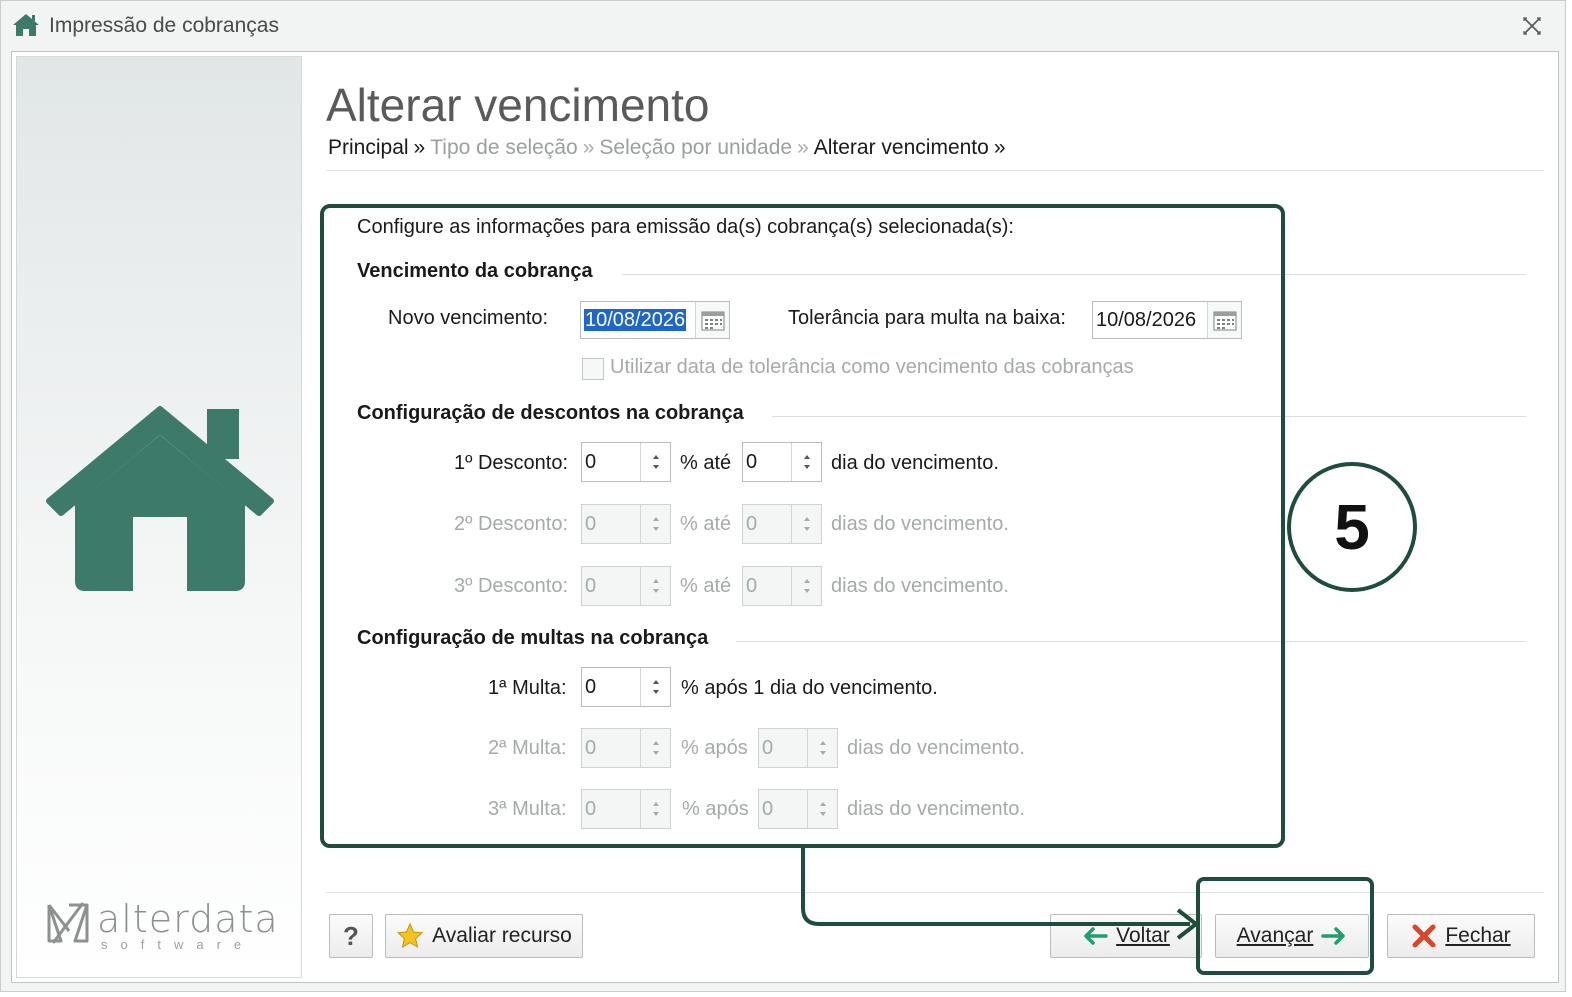 Image resolution: width=1572 pixels, height=997 pixels. Describe the element at coordinates (550, 413) in the screenshot. I see `section-heading-descontos: Configuração de descontos na cobrança` at that location.